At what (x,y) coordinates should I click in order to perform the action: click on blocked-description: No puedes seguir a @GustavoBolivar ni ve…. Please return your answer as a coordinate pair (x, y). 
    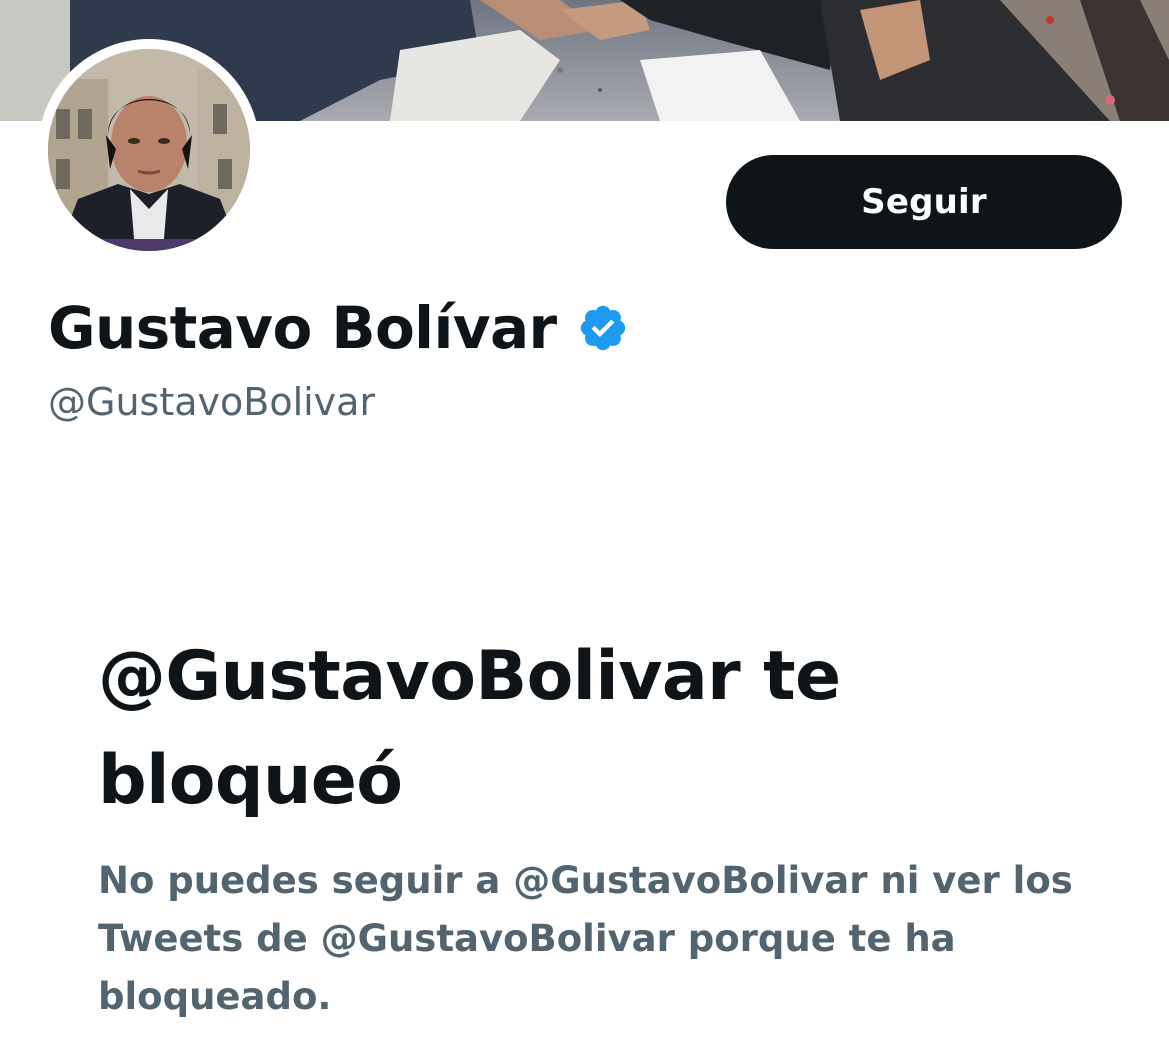
    Looking at the image, I should click on (585, 938).